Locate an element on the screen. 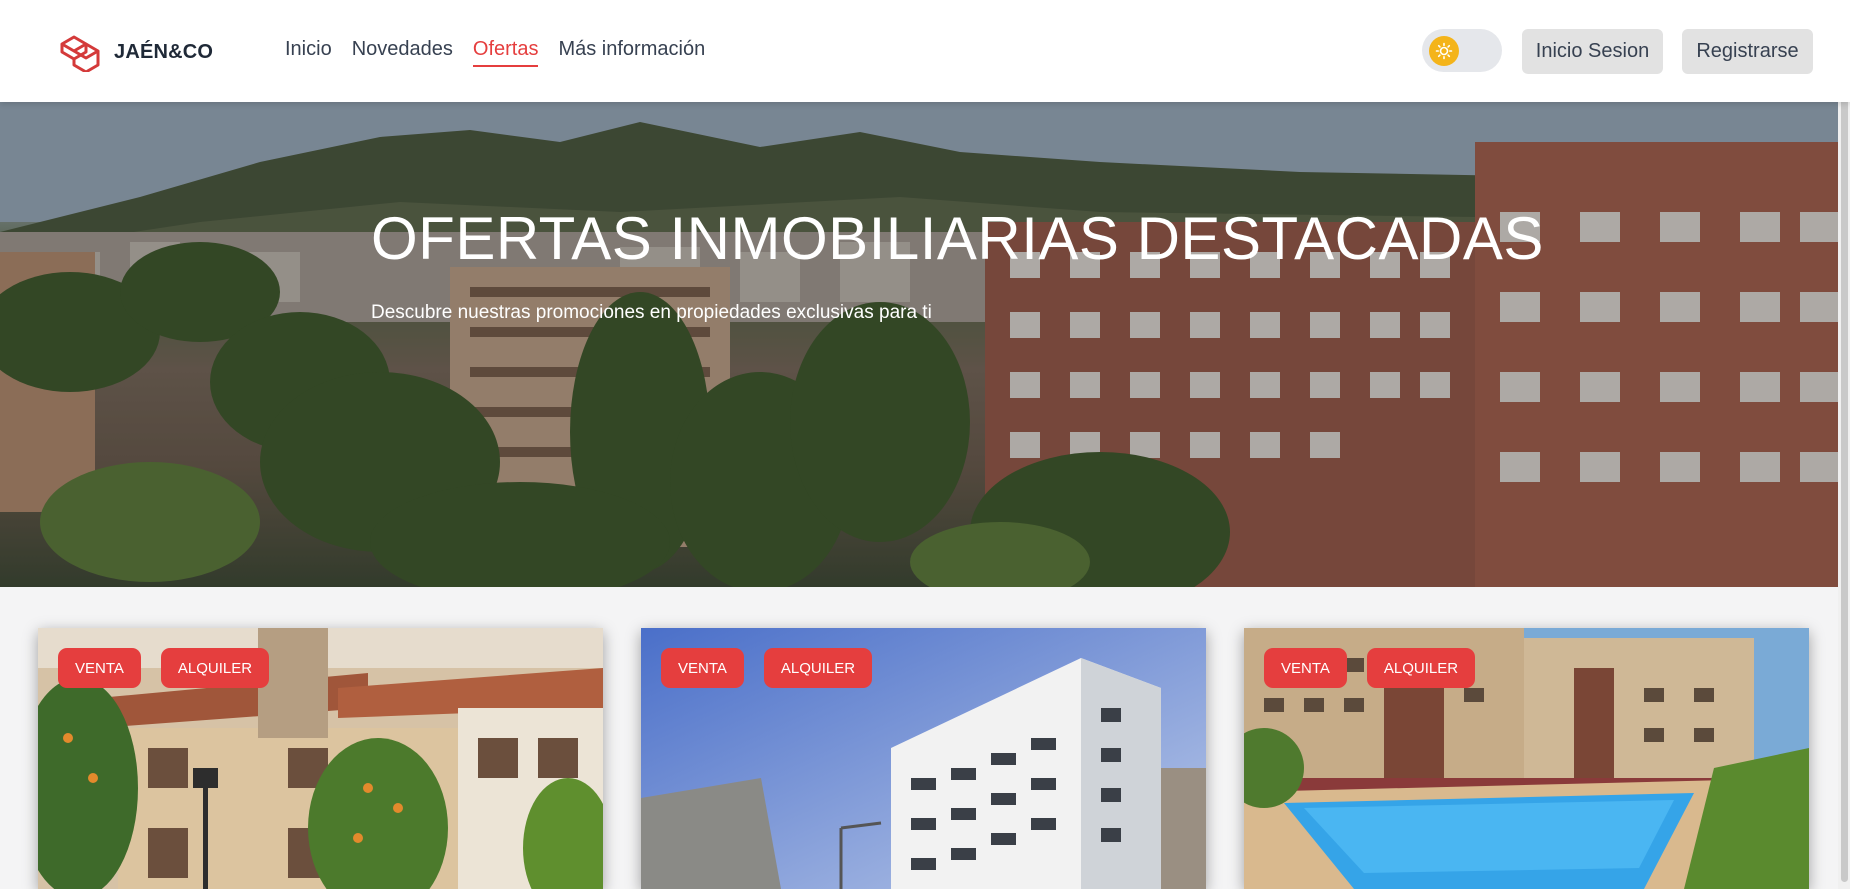  brand-name: JAÉN&CO is located at coordinates (164, 51).